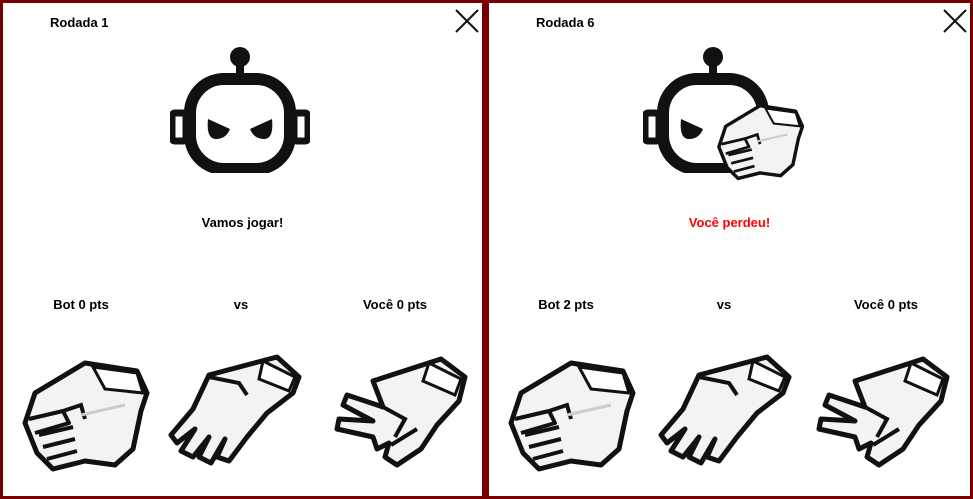 Image resolution: width=973 pixels, height=499 pixels. Describe the element at coordinates (566, 304) in the screenshot. I see `bot-score: Bot 2 pts` at that location.